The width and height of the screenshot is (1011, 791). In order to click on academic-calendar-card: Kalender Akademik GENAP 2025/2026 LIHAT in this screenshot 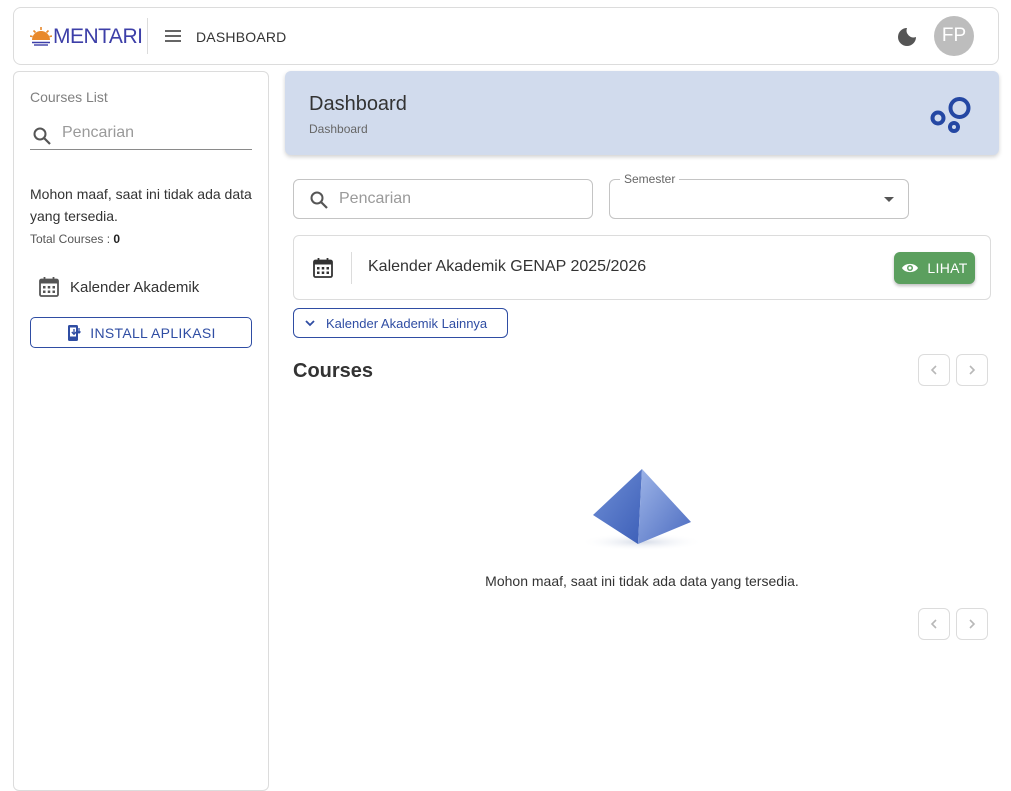, I will do `click(642, 267)`.